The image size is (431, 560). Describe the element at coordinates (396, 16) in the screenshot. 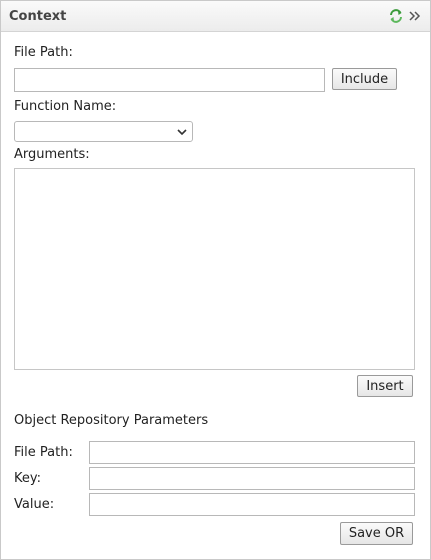

I see `refresh-icon` at that location.